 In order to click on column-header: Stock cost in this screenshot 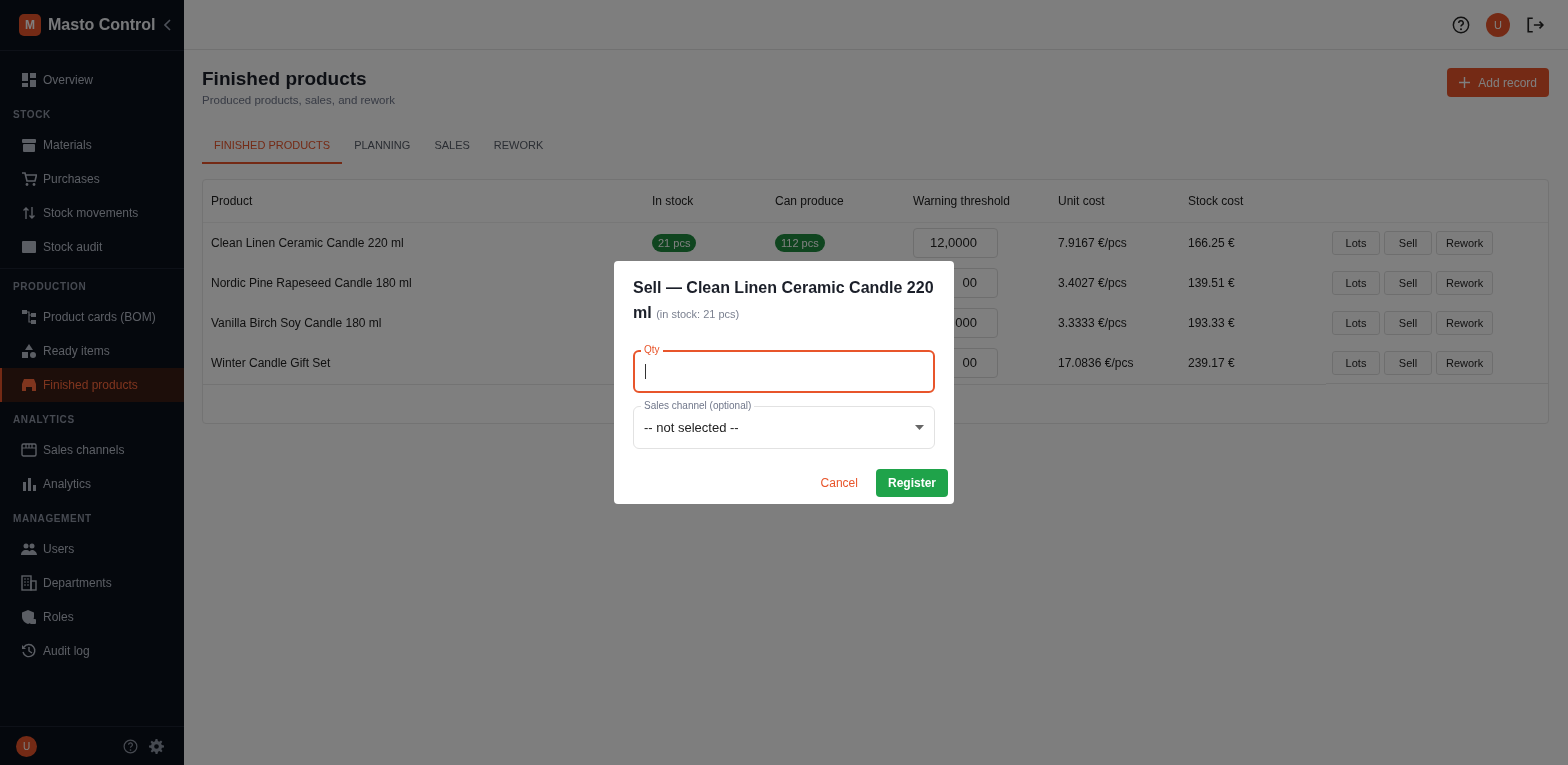, I will do `click(1253, 201)`.